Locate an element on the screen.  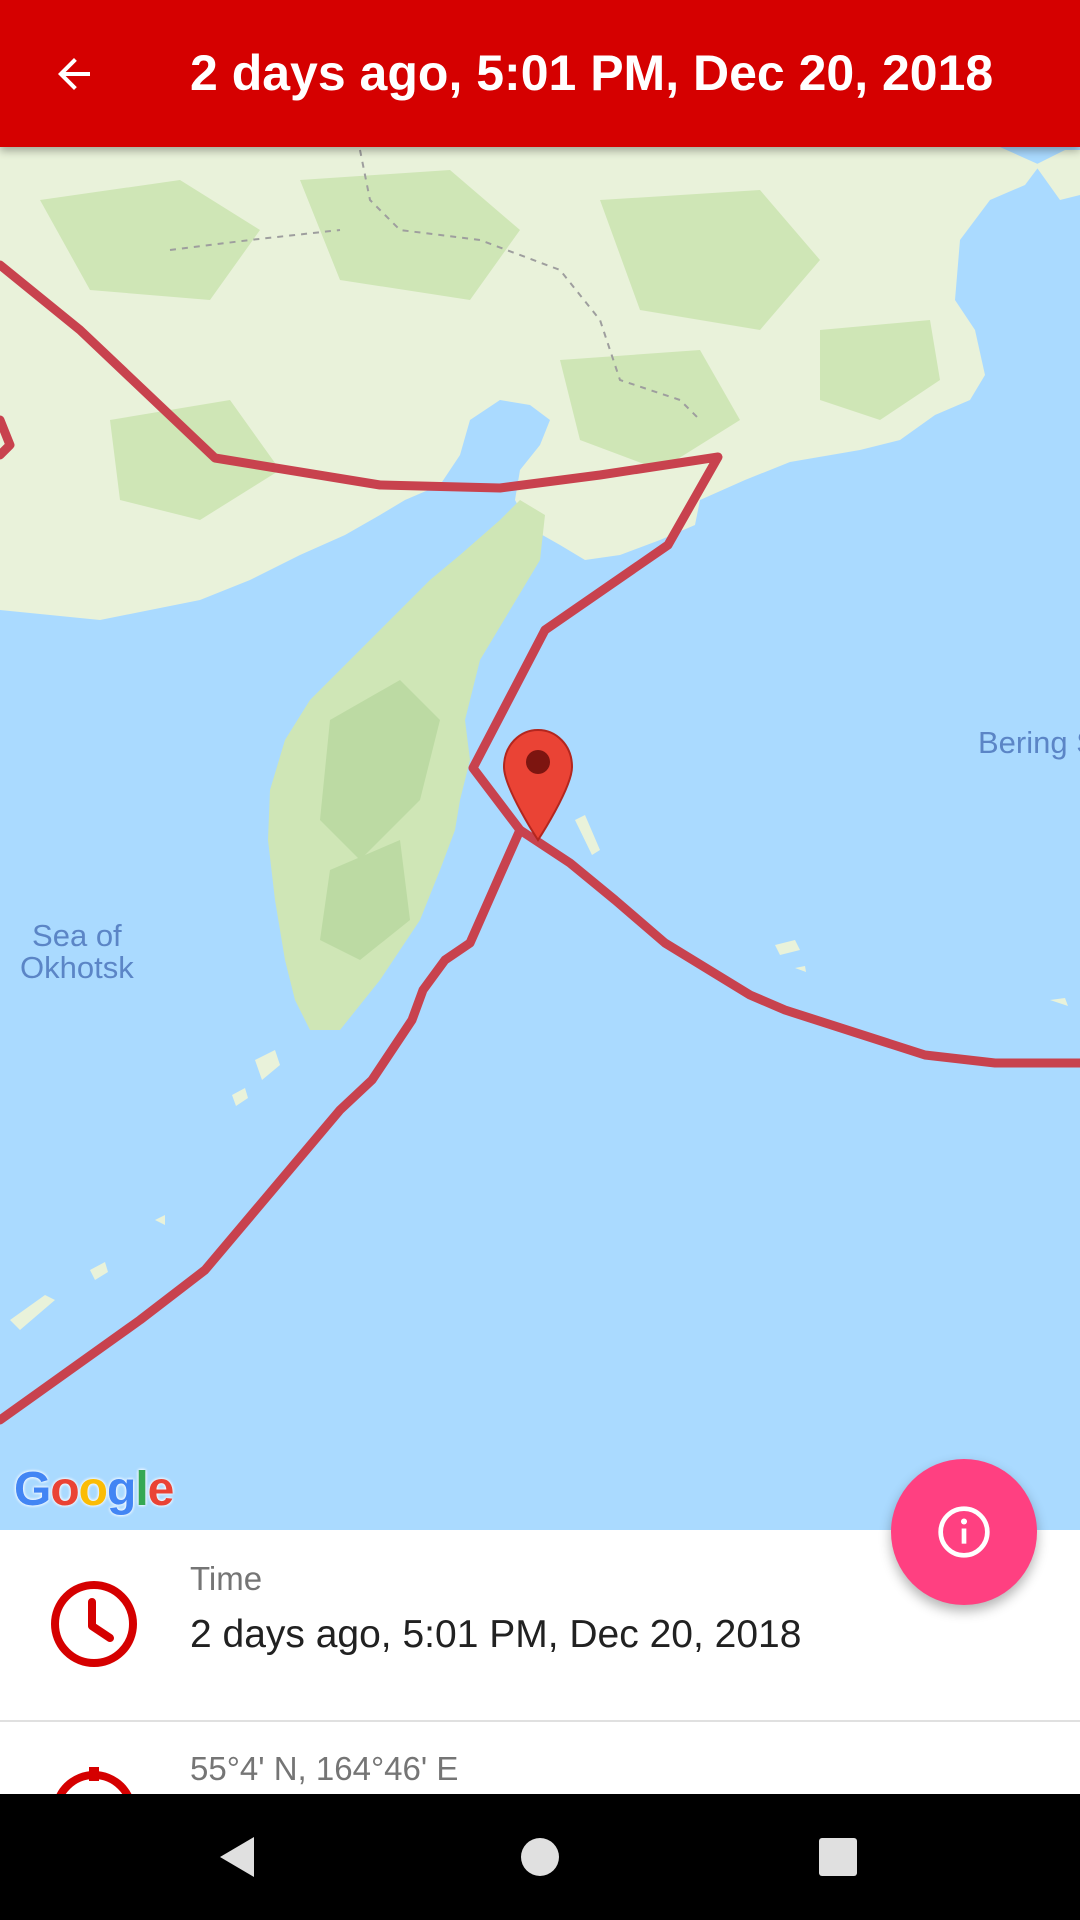
back-button is located at coordinates (74, 74).